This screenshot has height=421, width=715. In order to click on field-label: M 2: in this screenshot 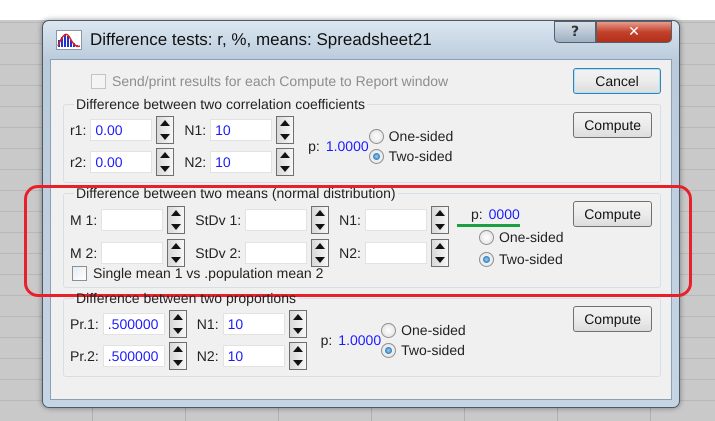, I will do `click(84, 252)`.